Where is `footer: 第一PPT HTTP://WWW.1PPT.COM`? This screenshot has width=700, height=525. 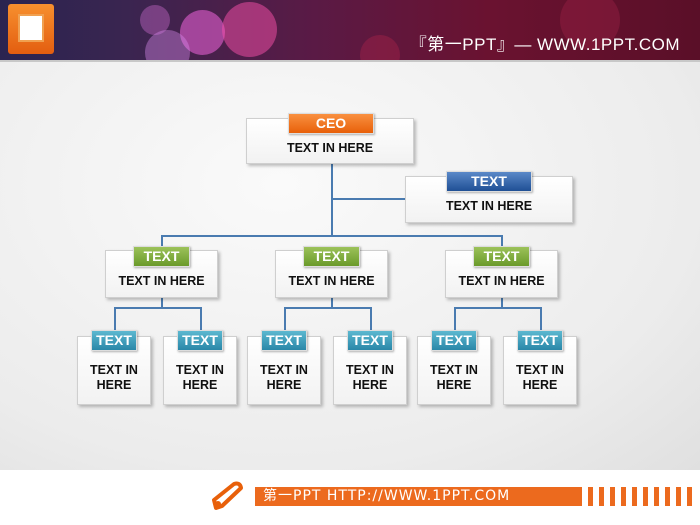 footer: 第一PPT HTTP://WWW.1PPT.COM is located at coordinates (350, 497).